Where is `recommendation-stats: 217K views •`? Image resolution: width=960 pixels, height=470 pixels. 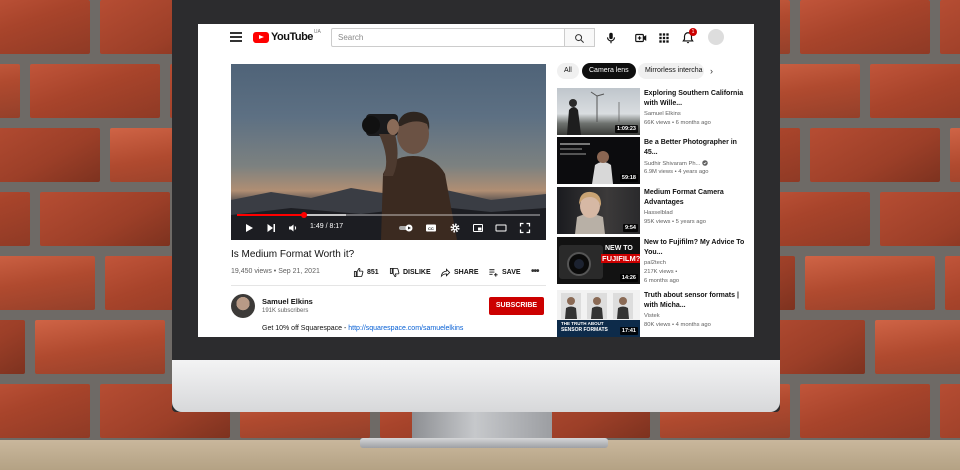
recommendation-stats: 217K views • is located at coordinates (661, 272).